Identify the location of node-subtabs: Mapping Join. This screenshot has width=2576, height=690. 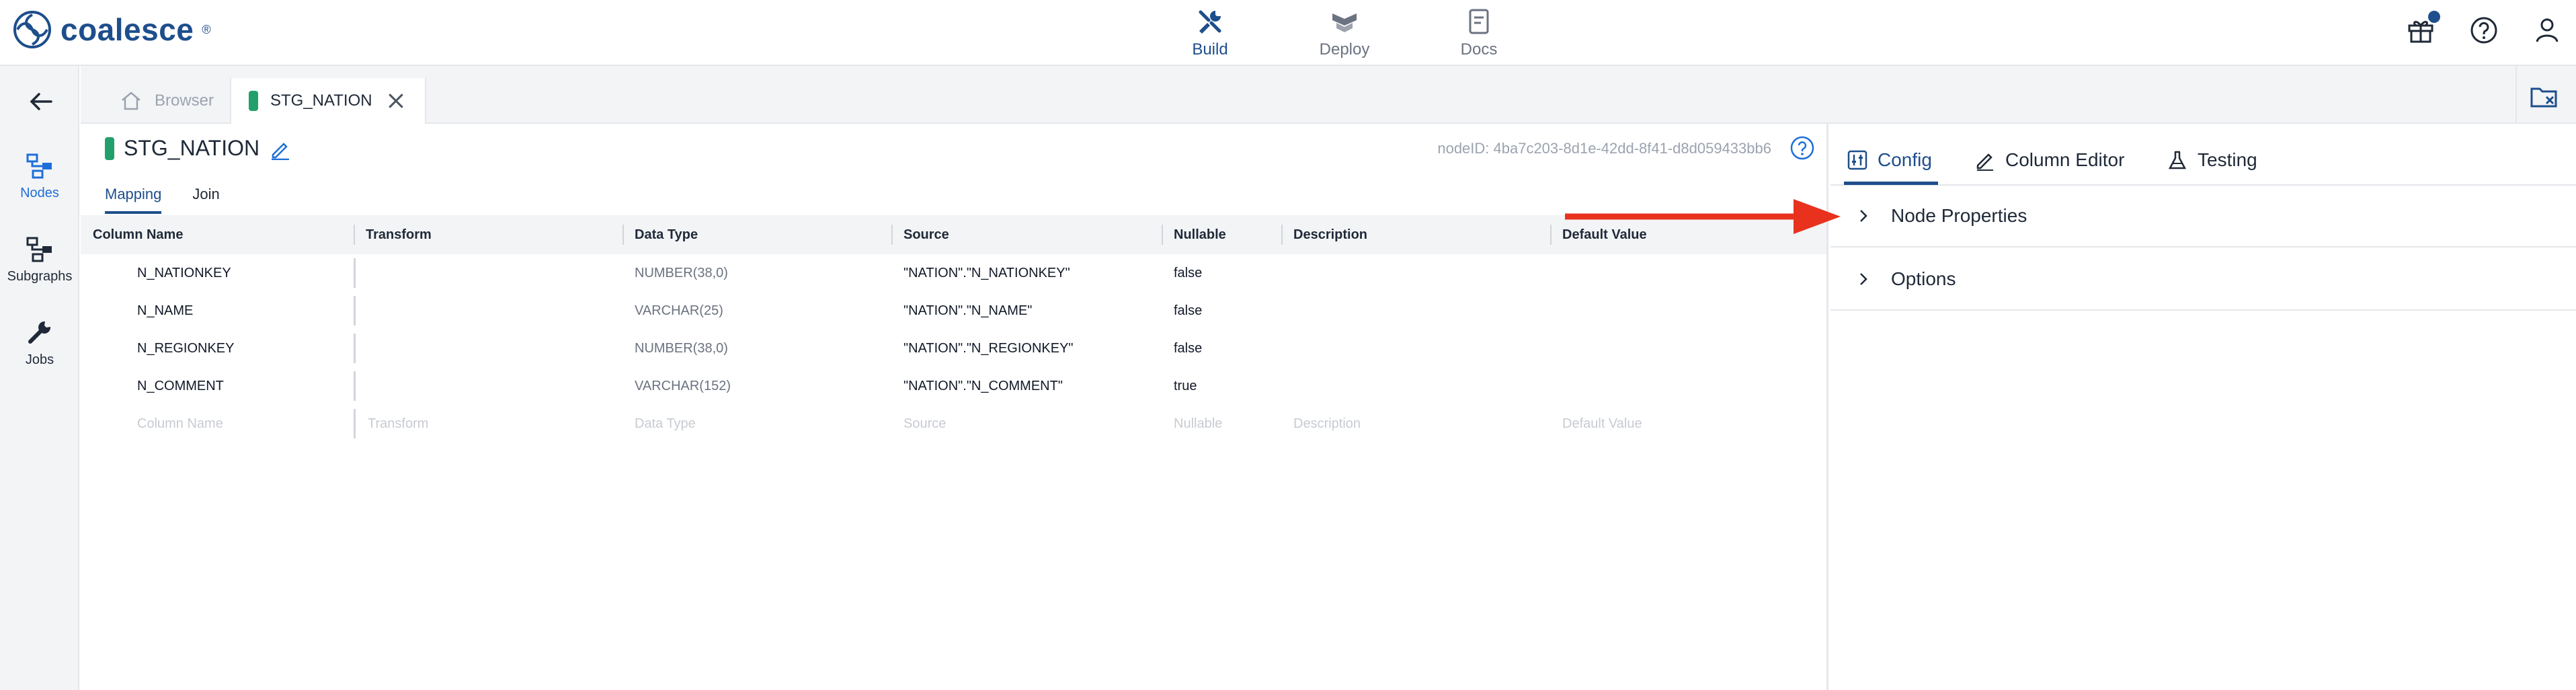
(162, 200).